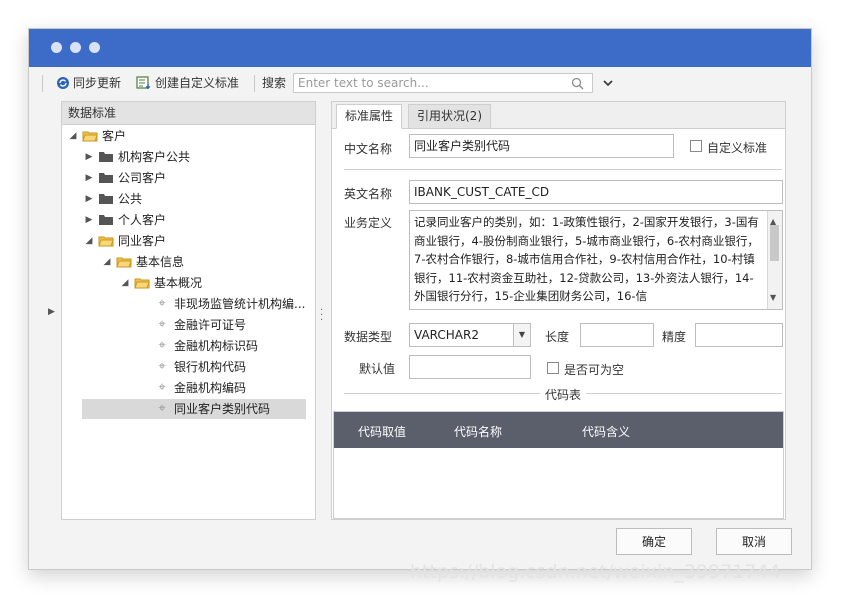 The width and height of the screenshot is (847, 604). What do you see at coordinates (470, 367) in the screenshot?
I see `default-value-field` at bounding box center [470, 367].